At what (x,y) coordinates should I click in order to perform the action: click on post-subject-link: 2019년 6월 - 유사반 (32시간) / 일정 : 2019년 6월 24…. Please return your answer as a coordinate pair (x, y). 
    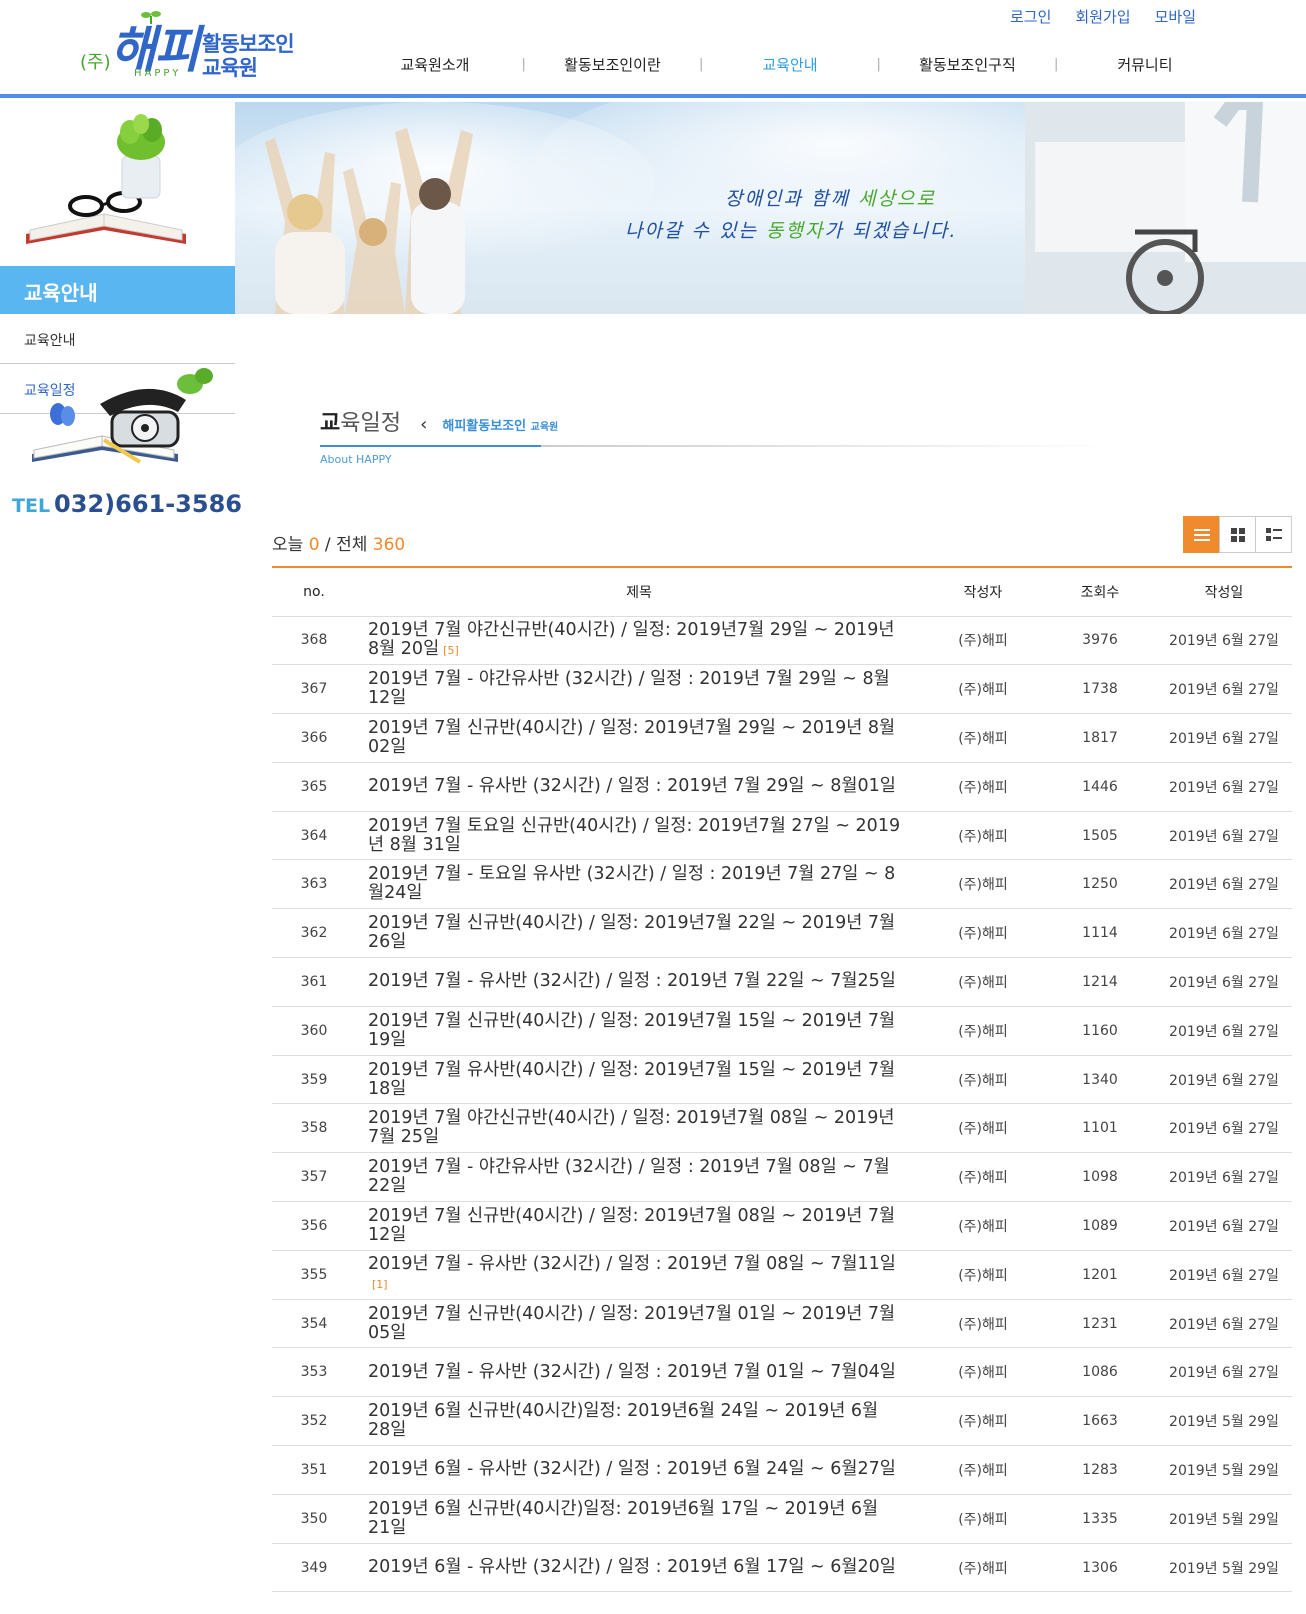
    Looking at the image, I should click on (639, 1470).